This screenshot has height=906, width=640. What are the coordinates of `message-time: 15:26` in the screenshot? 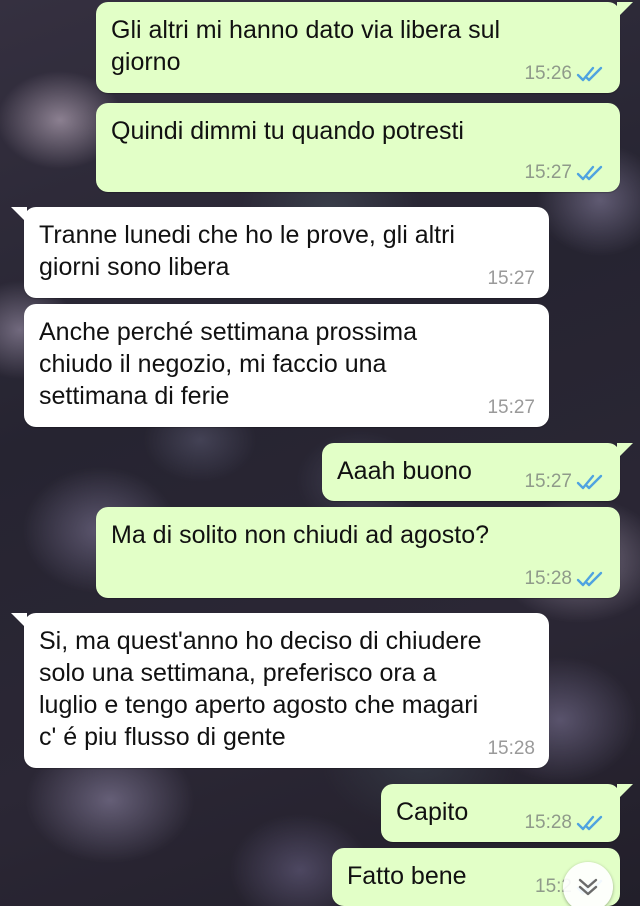 It's located at (548, 73).